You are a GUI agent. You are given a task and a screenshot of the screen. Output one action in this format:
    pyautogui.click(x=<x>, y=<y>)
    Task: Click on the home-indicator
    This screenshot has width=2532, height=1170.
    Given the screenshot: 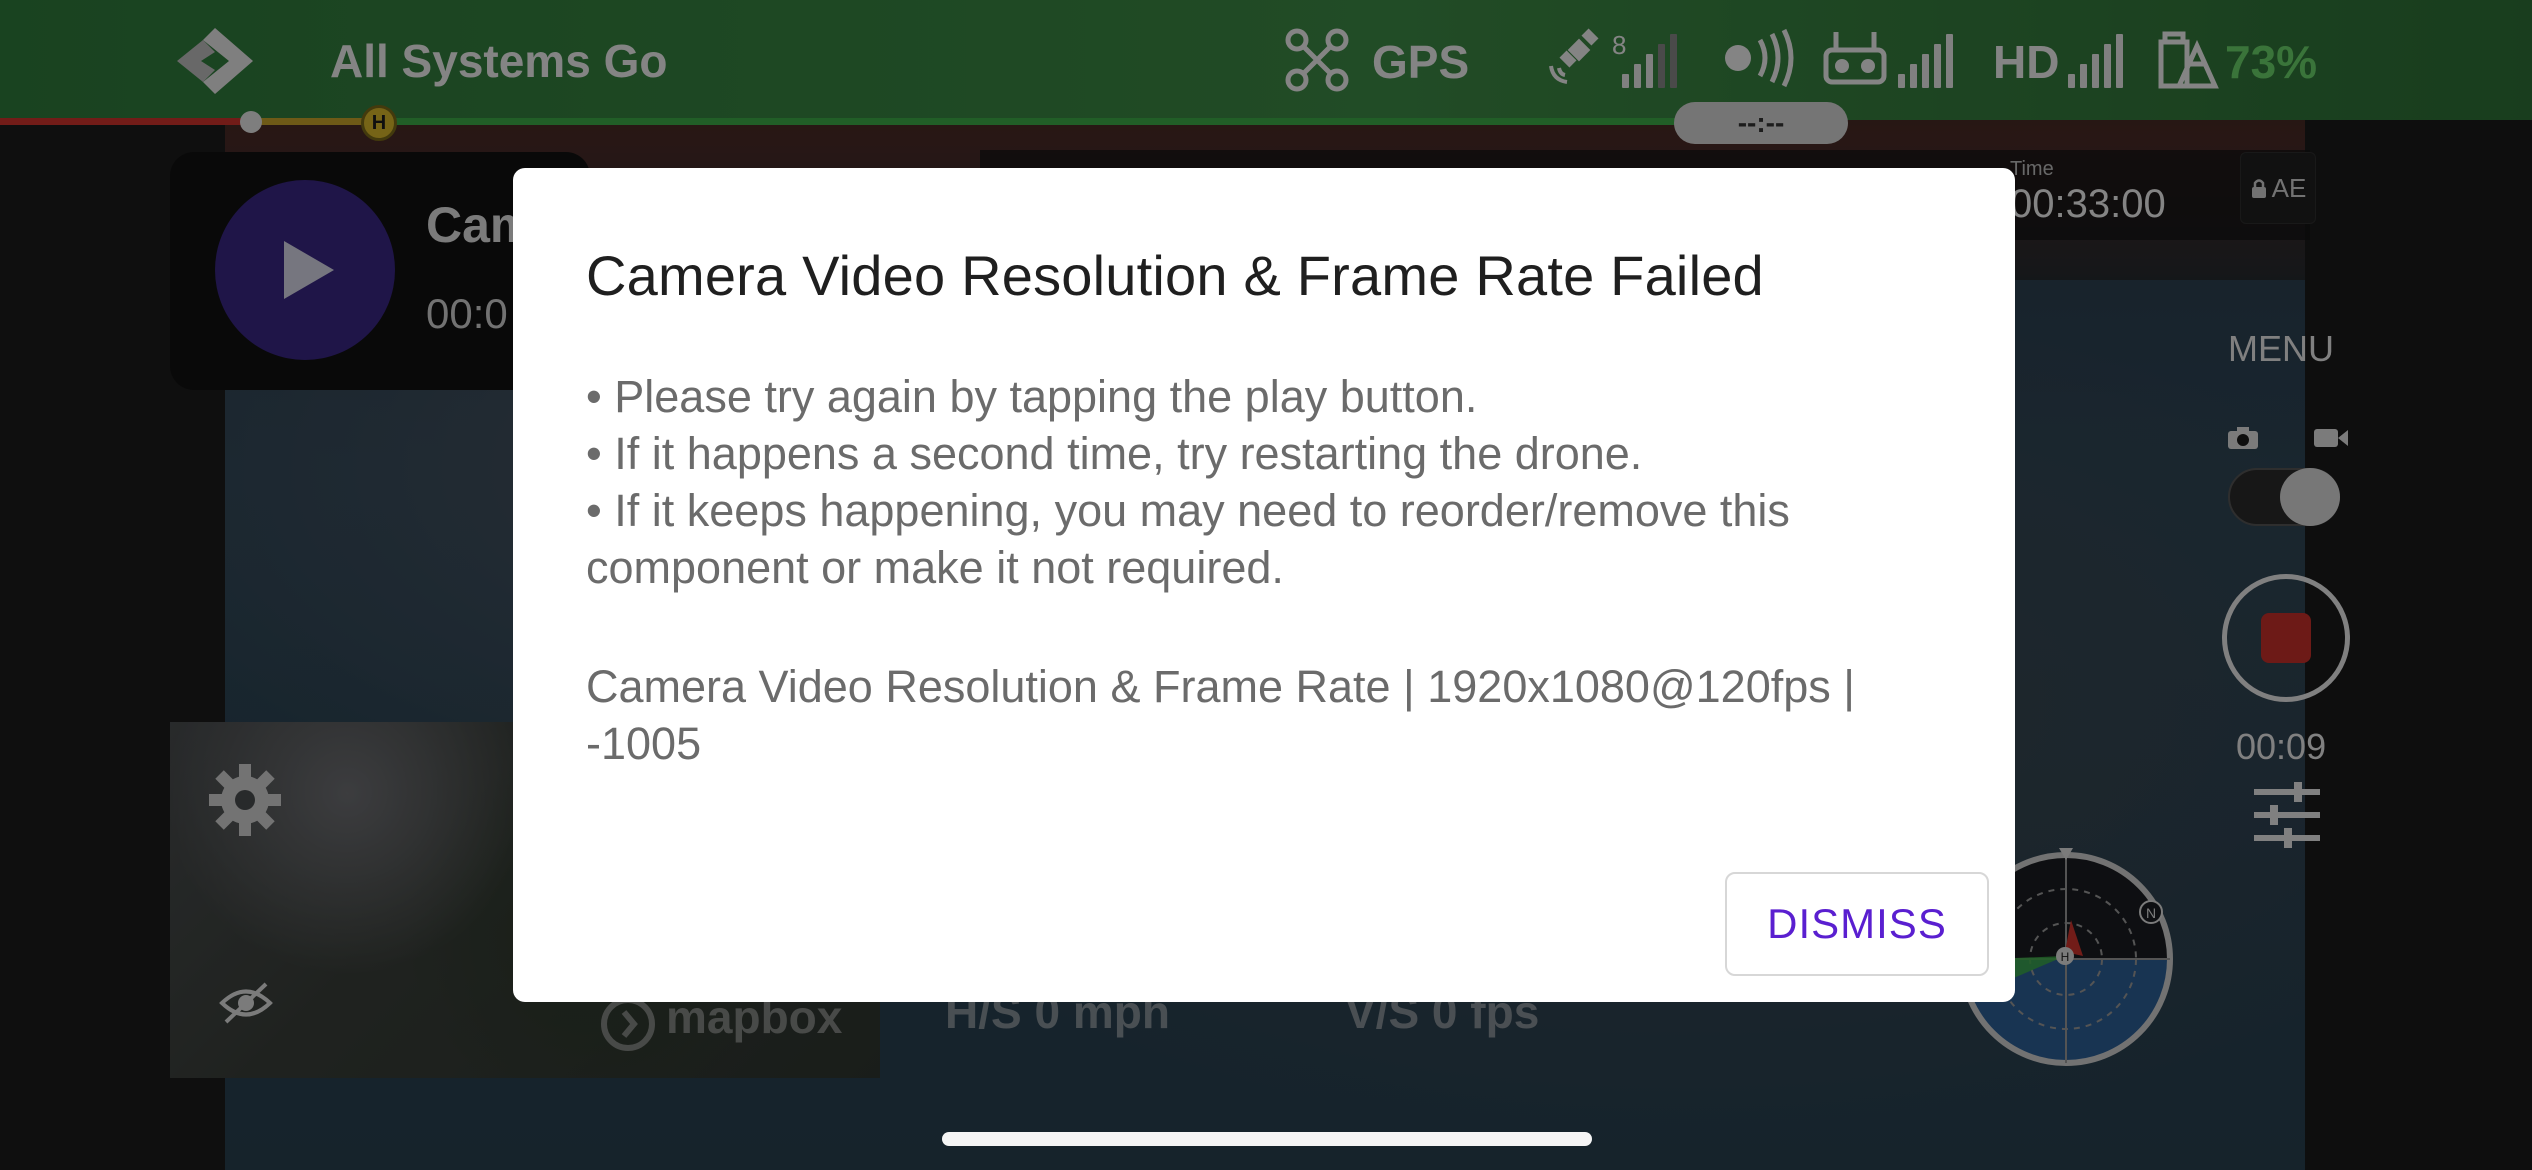 What is the action you would take?
    pyautogui.click(x=1267, y=1139)
    